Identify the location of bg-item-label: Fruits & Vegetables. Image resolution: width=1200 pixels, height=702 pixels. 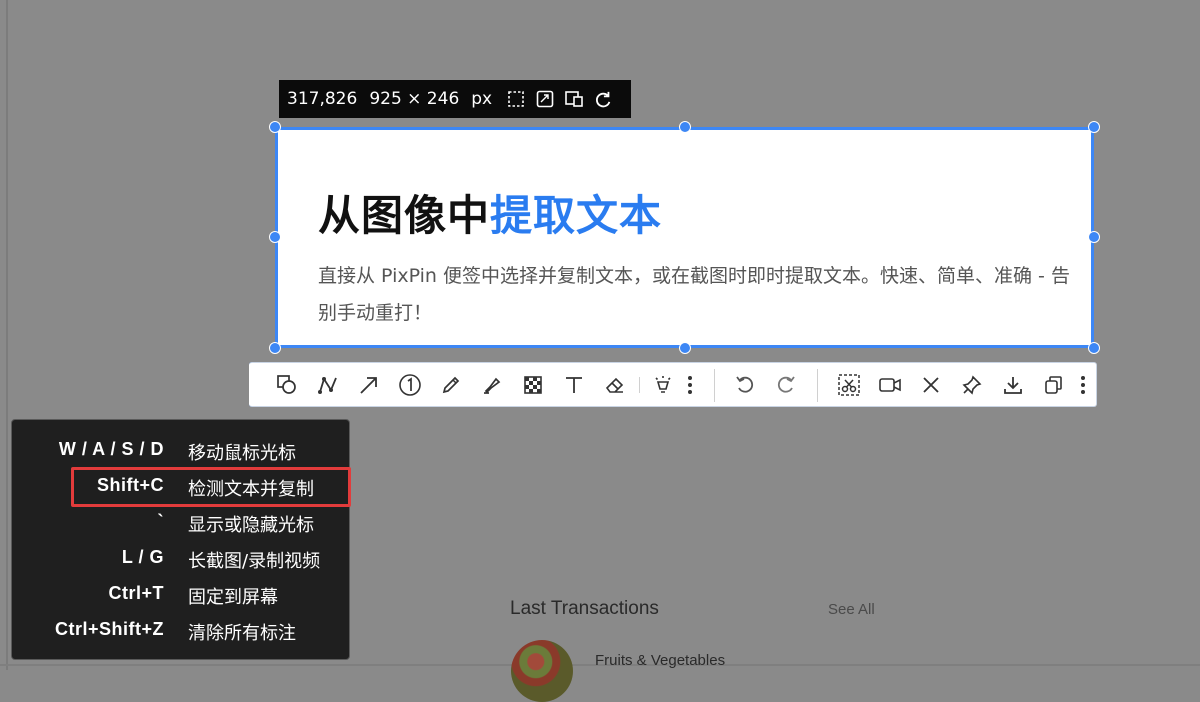
(660, 660).